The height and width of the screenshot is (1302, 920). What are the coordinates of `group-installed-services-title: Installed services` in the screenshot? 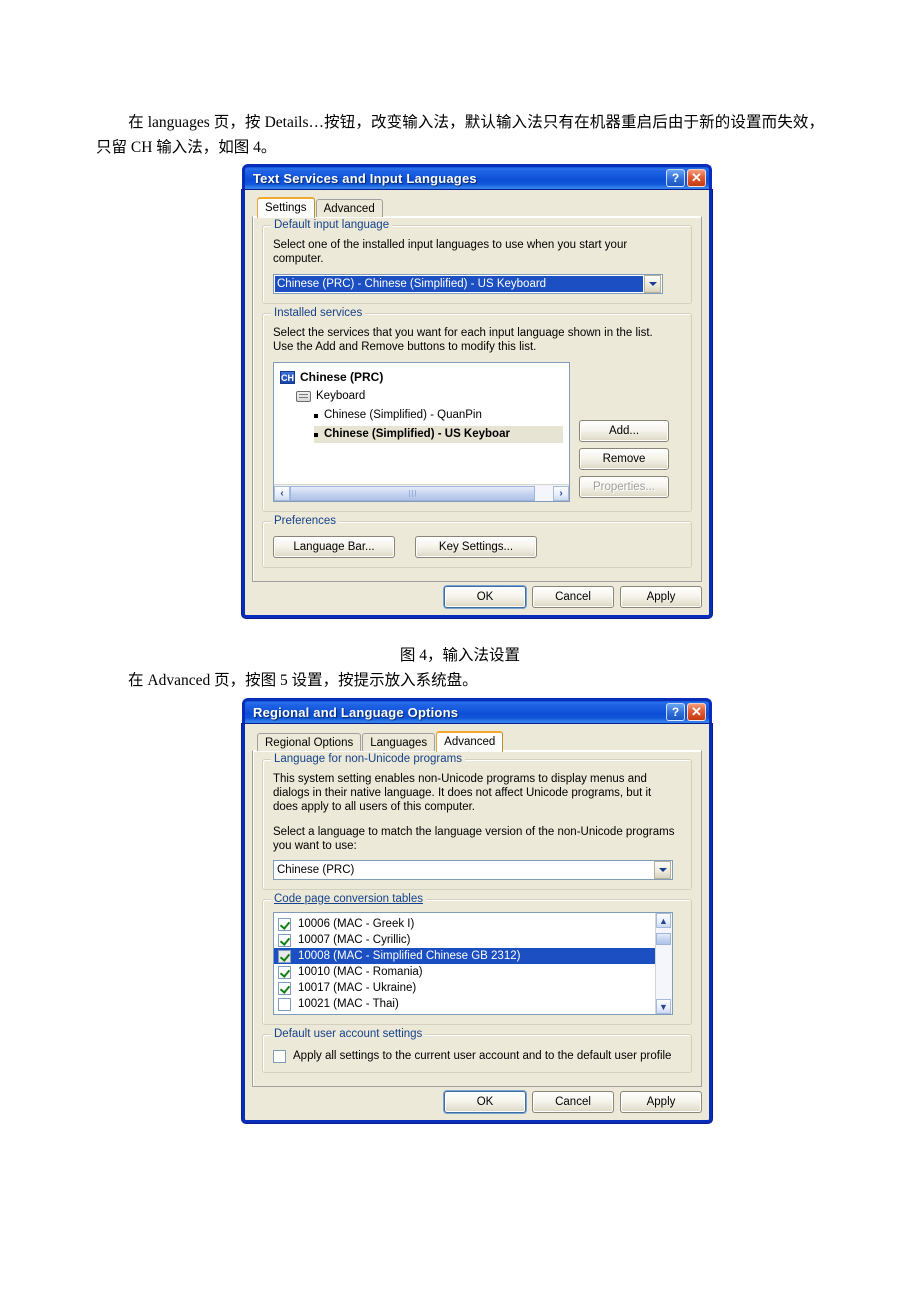 It's located at (318, 313).